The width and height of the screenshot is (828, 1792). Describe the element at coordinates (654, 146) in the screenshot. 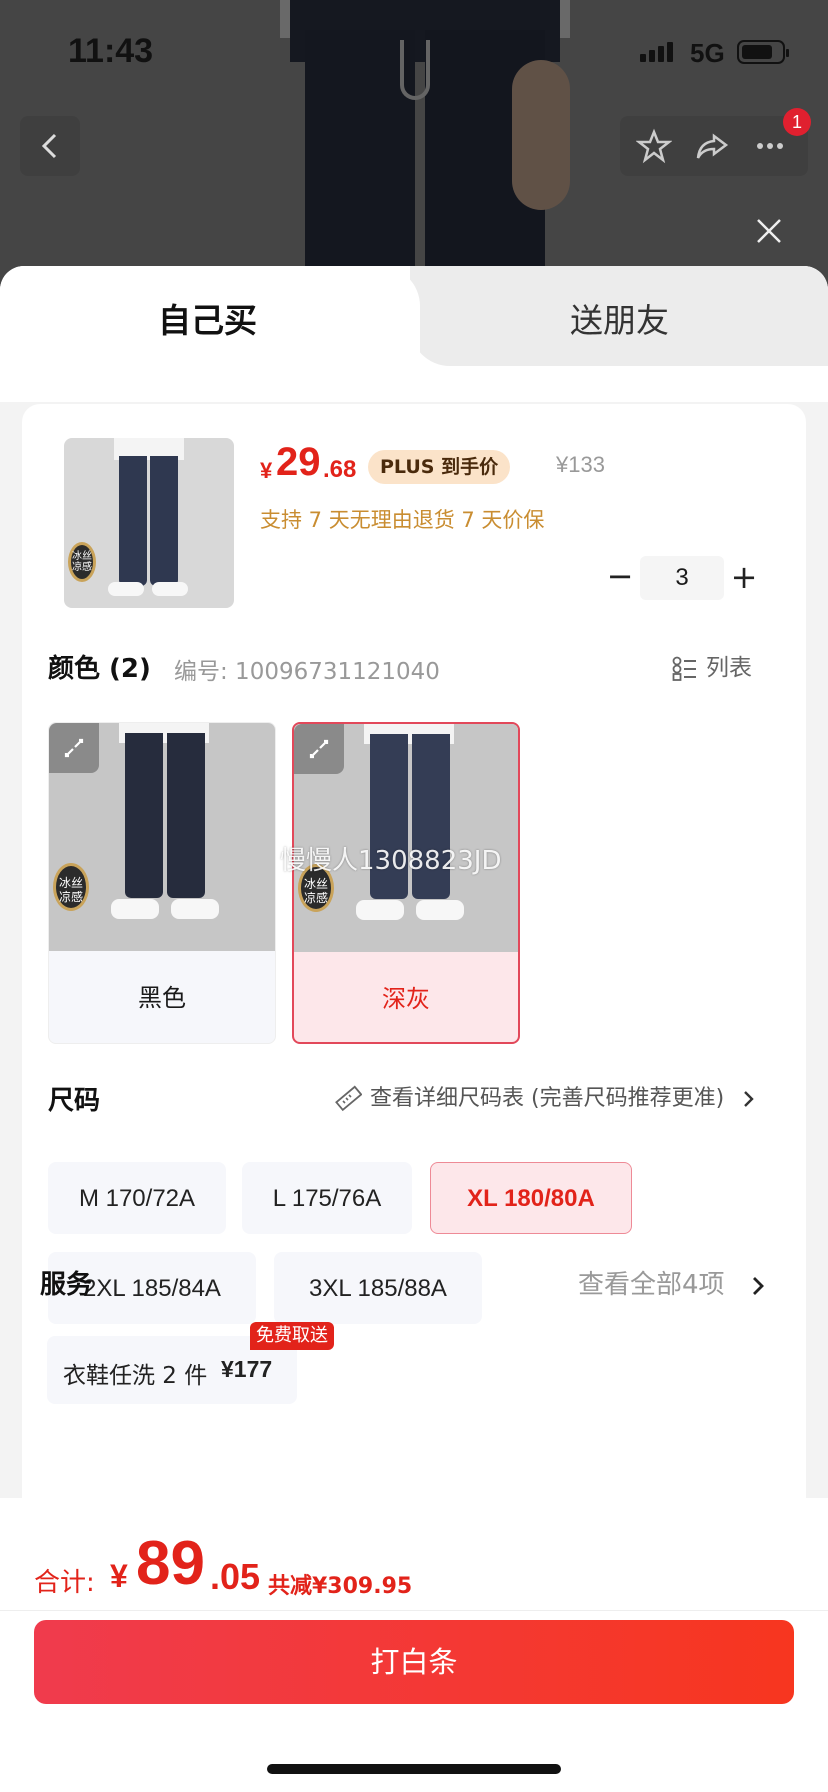

I see `favorite-star-icon` at that location.